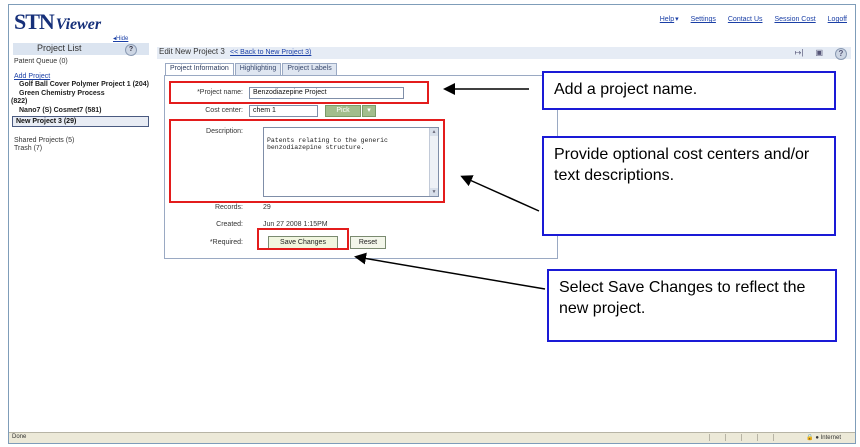 This screenshot has height=447, width=860. Describe the element at coordinates (58, 21) in the screenshot. I see `stn-viewer-logo: STN Viewer` at that location.